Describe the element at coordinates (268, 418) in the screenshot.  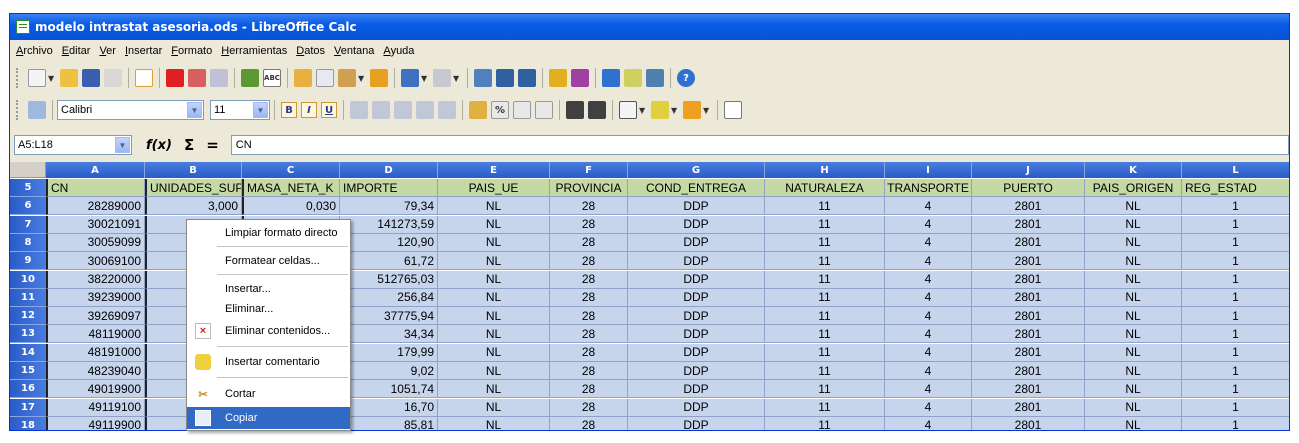
I see `menu-copy: Copiar` at that location.